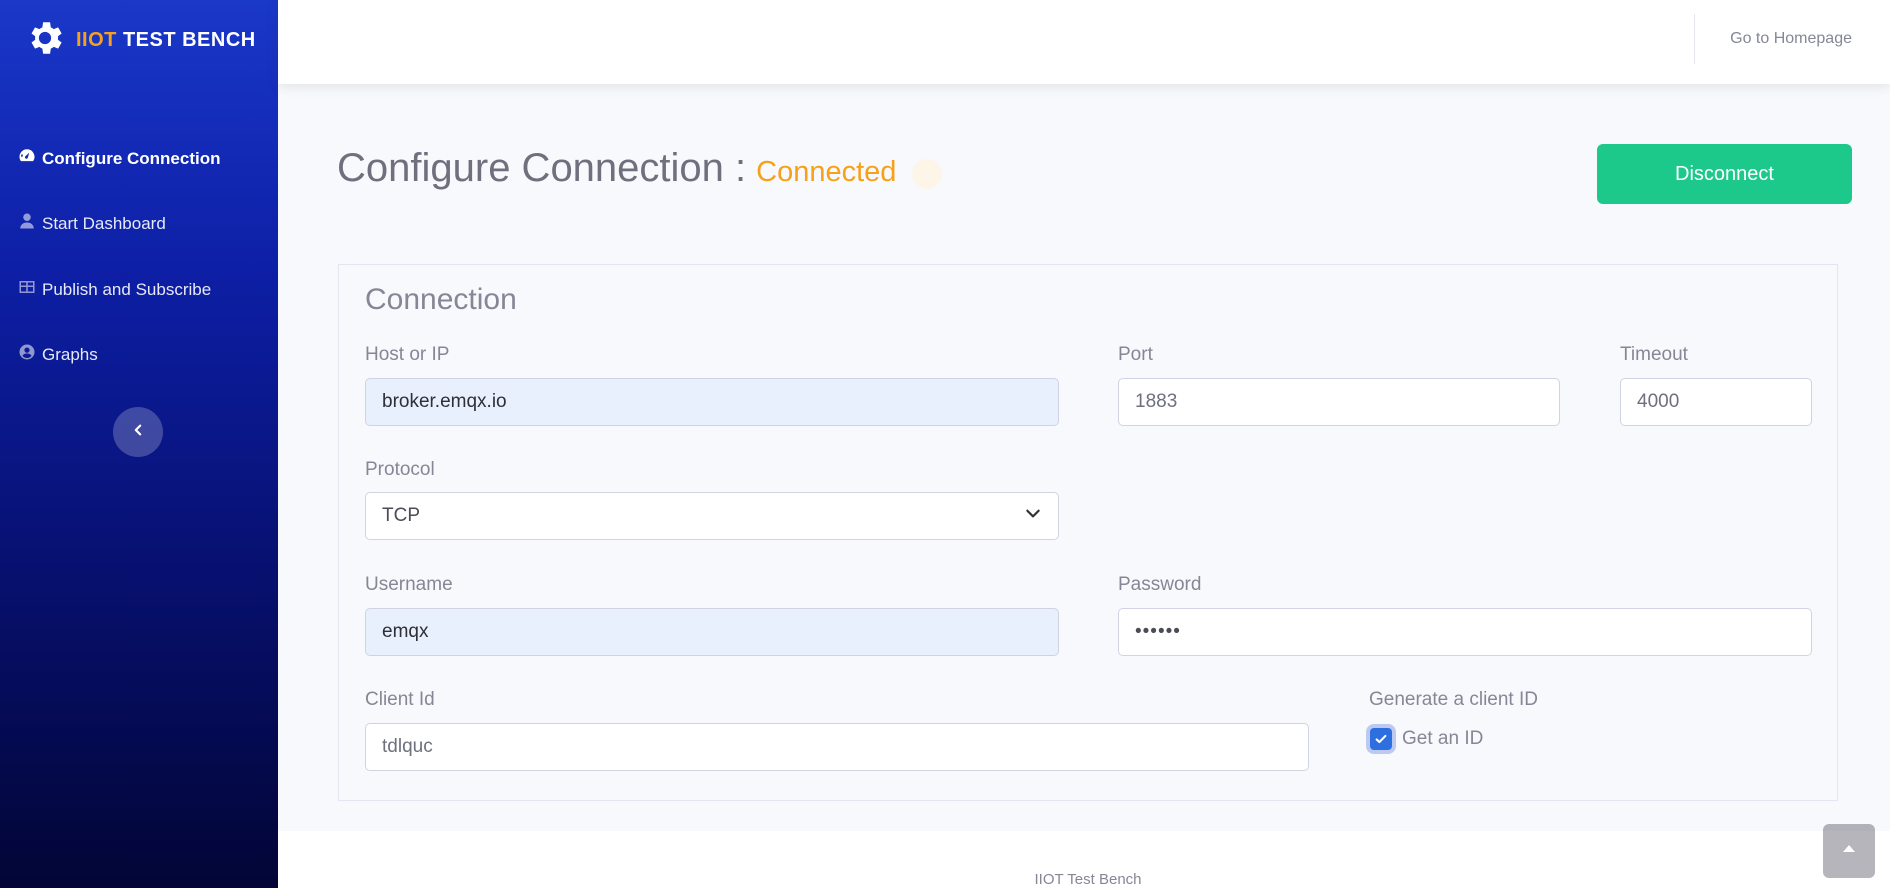 This screenshot has height=888, width=1890. I want to click on tachometer-icon, so click(30, 158).